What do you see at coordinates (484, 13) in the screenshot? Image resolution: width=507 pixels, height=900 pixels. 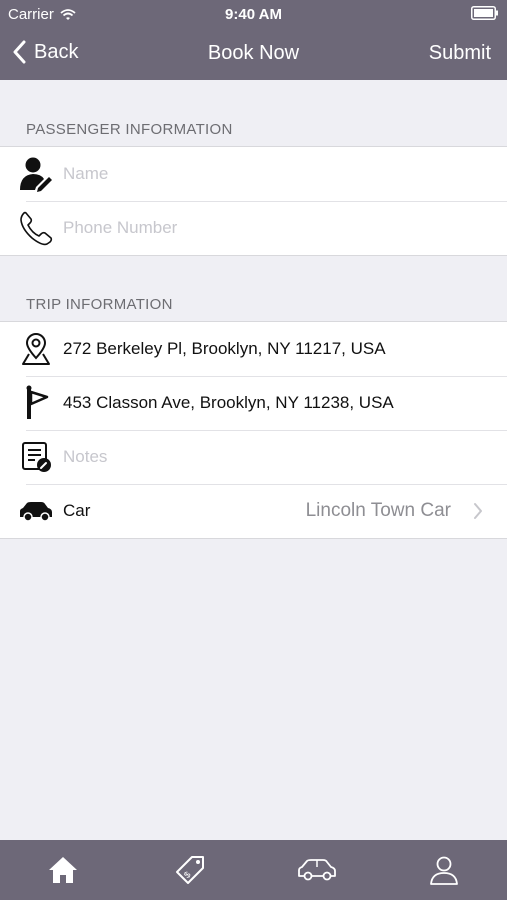 I see `battery-icon` at bounding box center [484, 13].